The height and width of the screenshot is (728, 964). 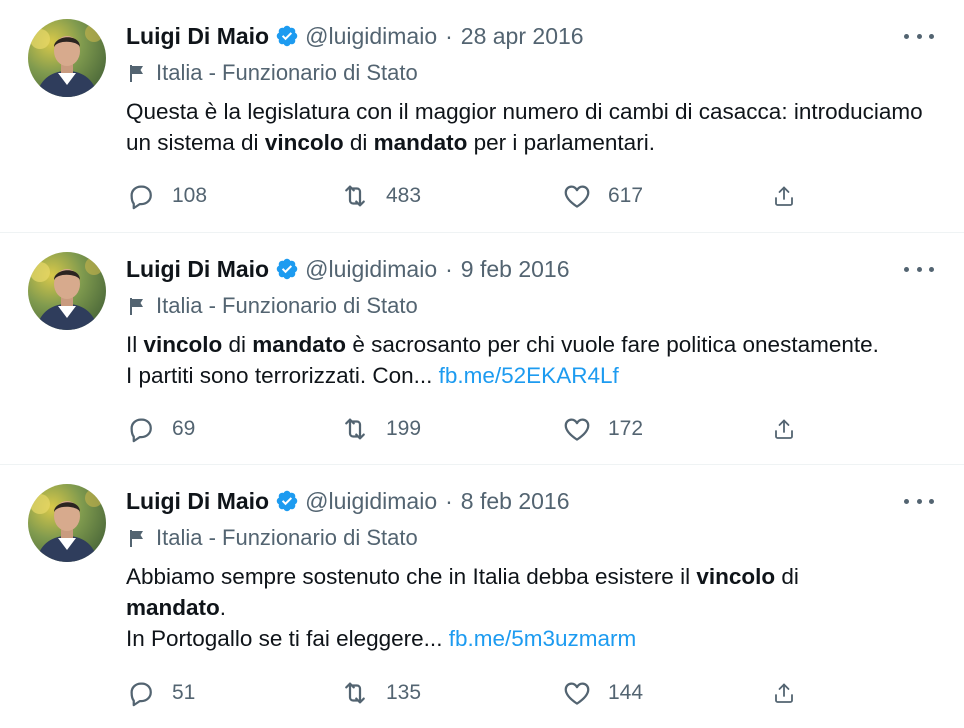 I want to click on tweet-header: Luigi Di Maio @luigidimaio · 9 feb 2016, so click(x=348, y=269).